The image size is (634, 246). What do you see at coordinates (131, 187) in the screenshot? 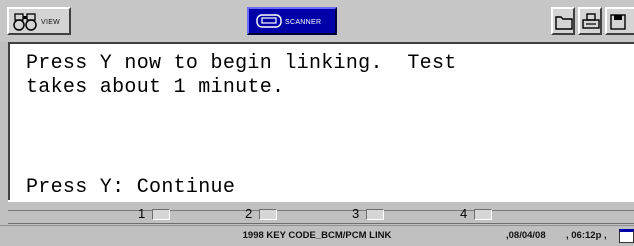
I see `continue-prompt: Press Y: Continue` at bounding box center [131, 187].